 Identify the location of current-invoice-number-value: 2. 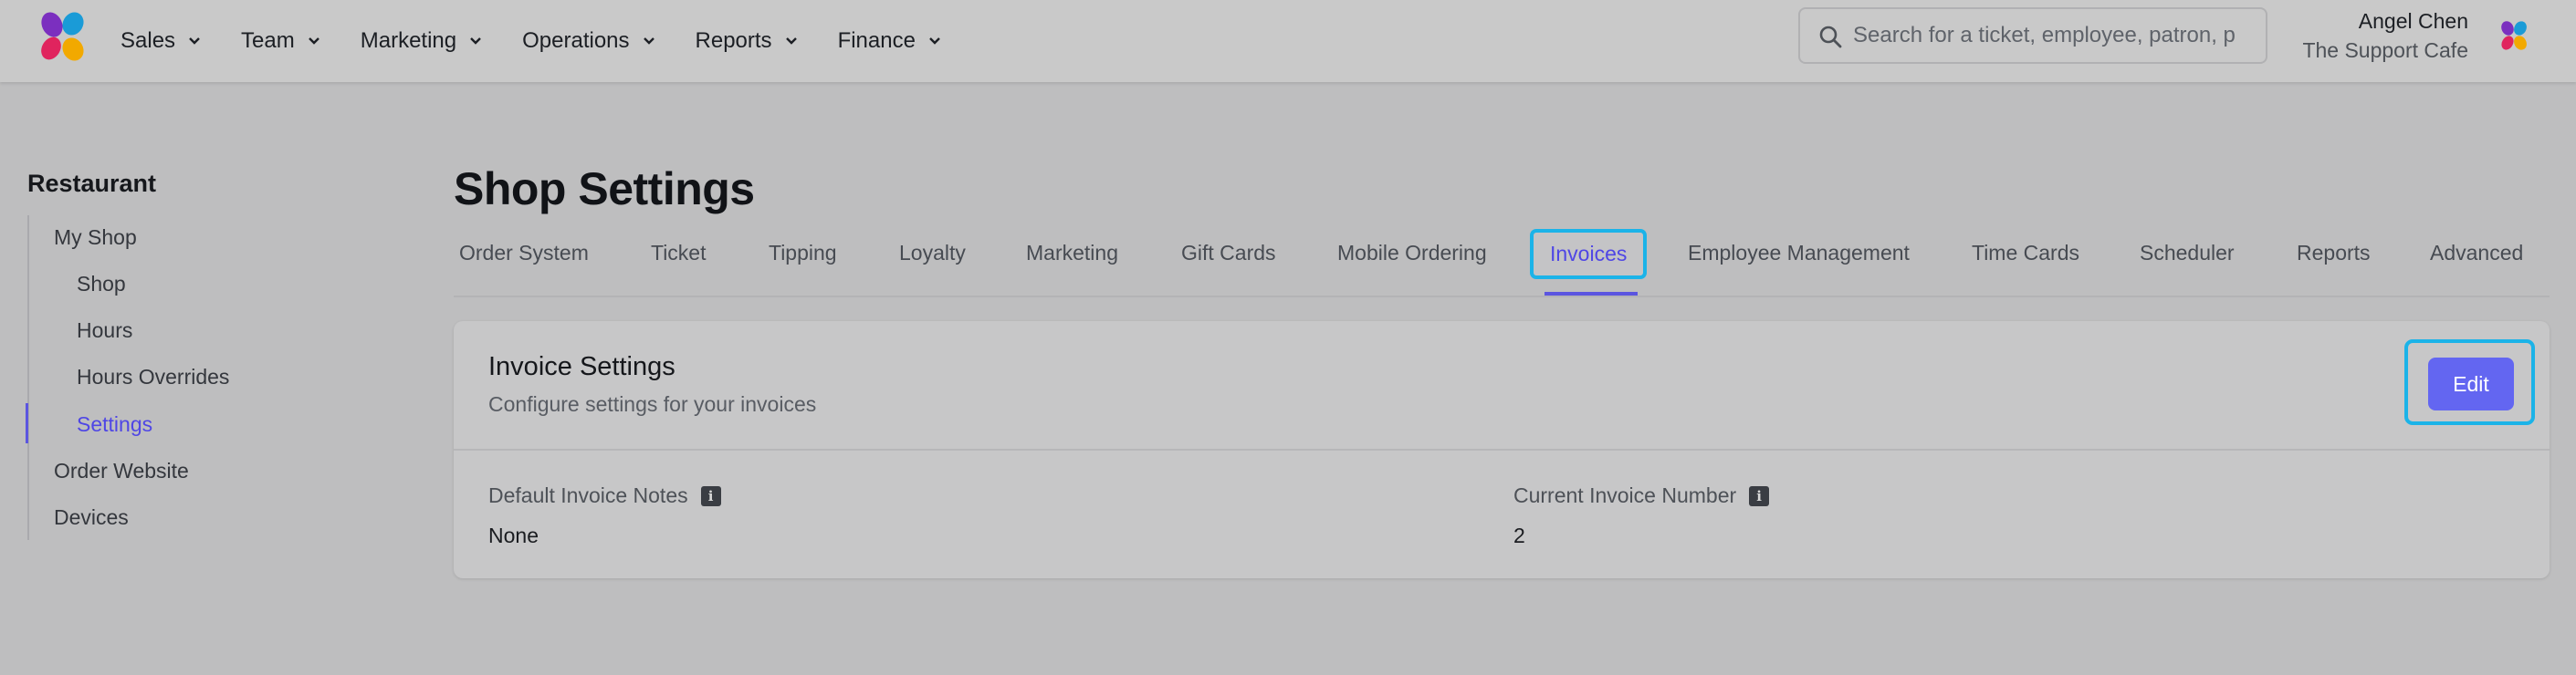
(1519, 535).